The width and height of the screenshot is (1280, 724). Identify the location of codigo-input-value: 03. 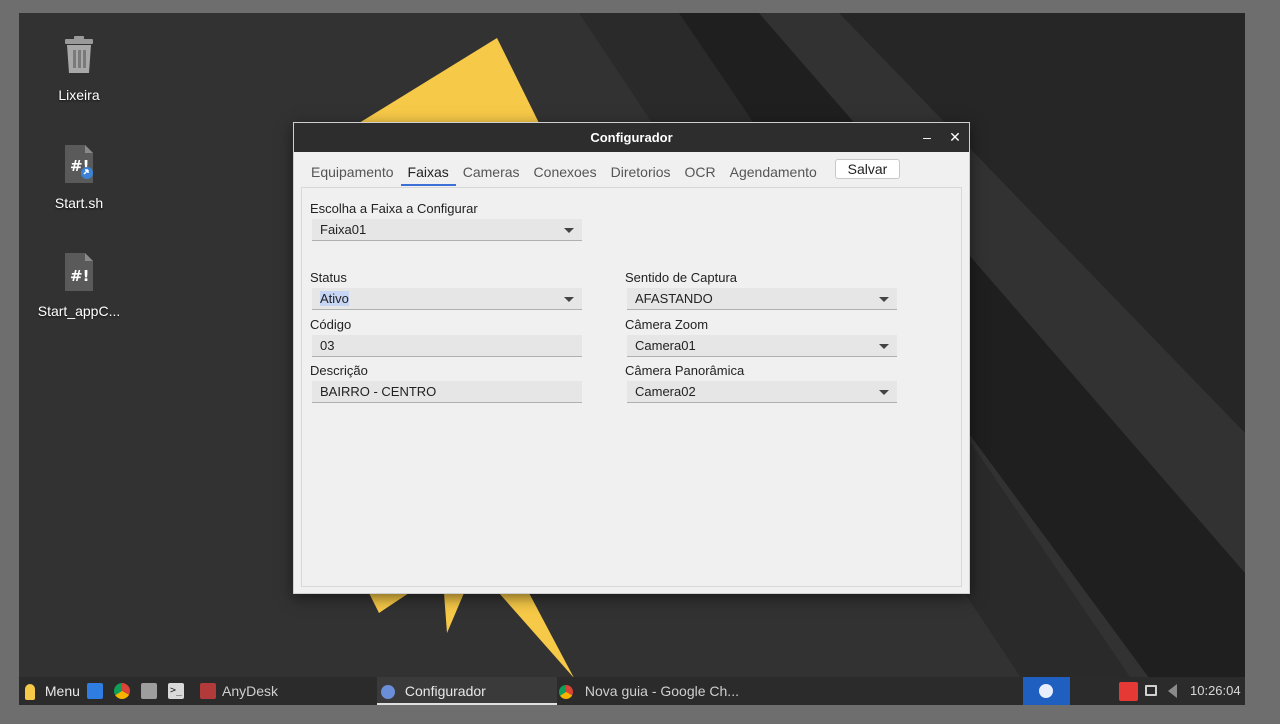
(327, 345).